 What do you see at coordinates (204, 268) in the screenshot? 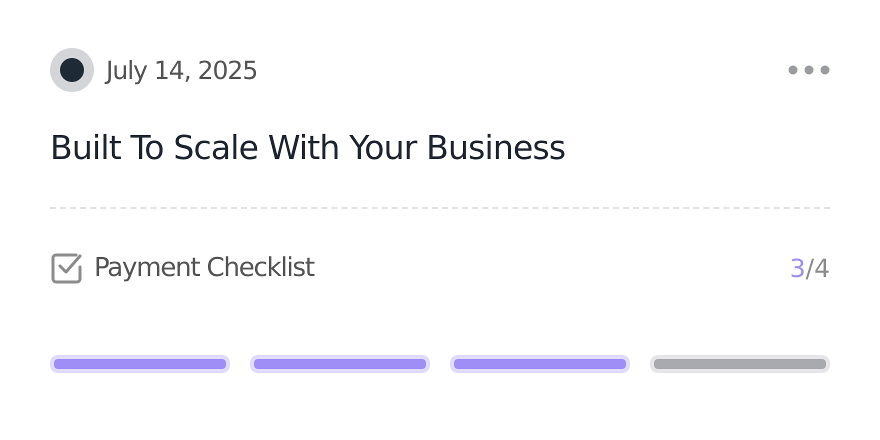
I see `checklist-label: Payment Checklist` at bounding box center [204, 268].